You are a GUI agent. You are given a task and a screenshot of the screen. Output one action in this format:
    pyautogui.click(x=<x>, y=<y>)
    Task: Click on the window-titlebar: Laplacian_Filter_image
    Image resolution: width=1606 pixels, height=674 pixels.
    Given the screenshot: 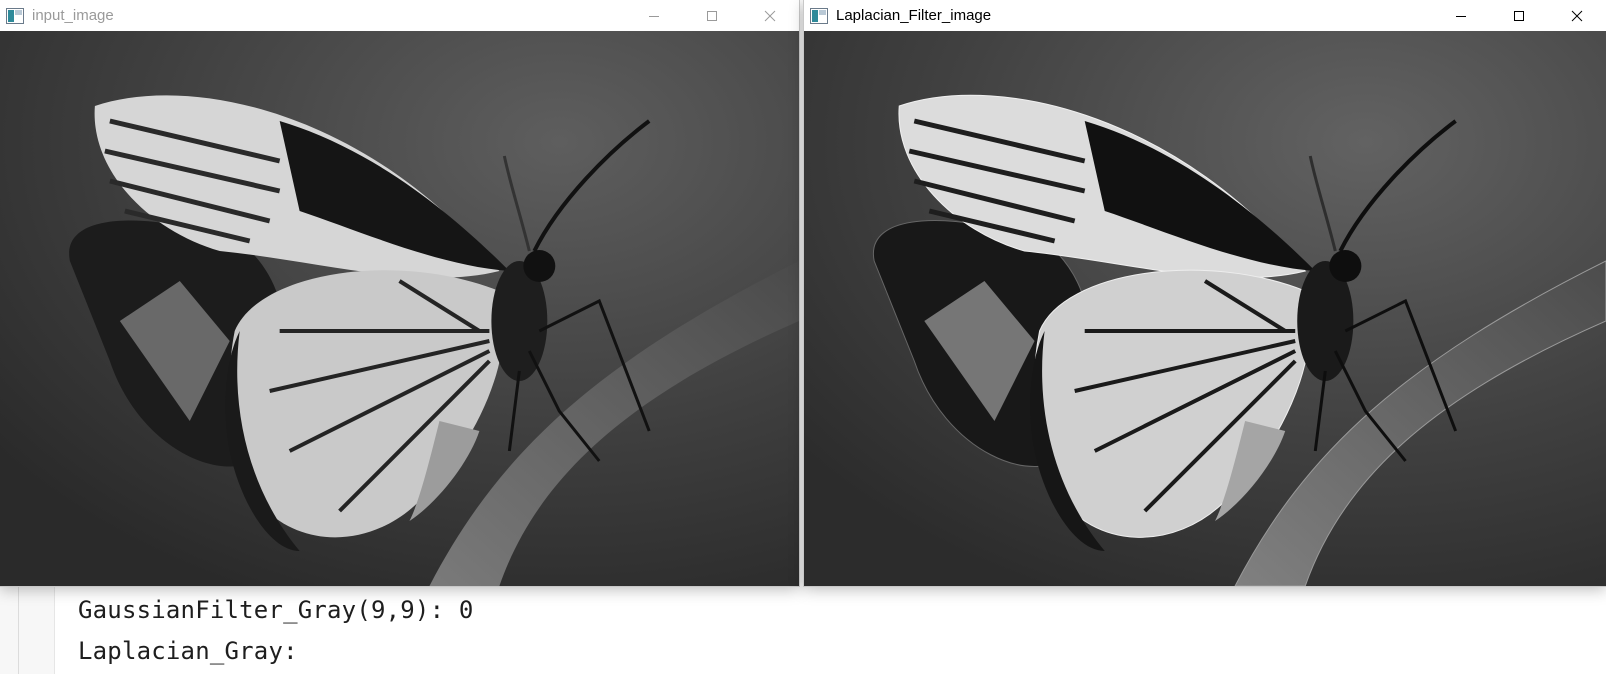 What is the action you would take?
    pyautogui.click(x=1205, y=15)
    